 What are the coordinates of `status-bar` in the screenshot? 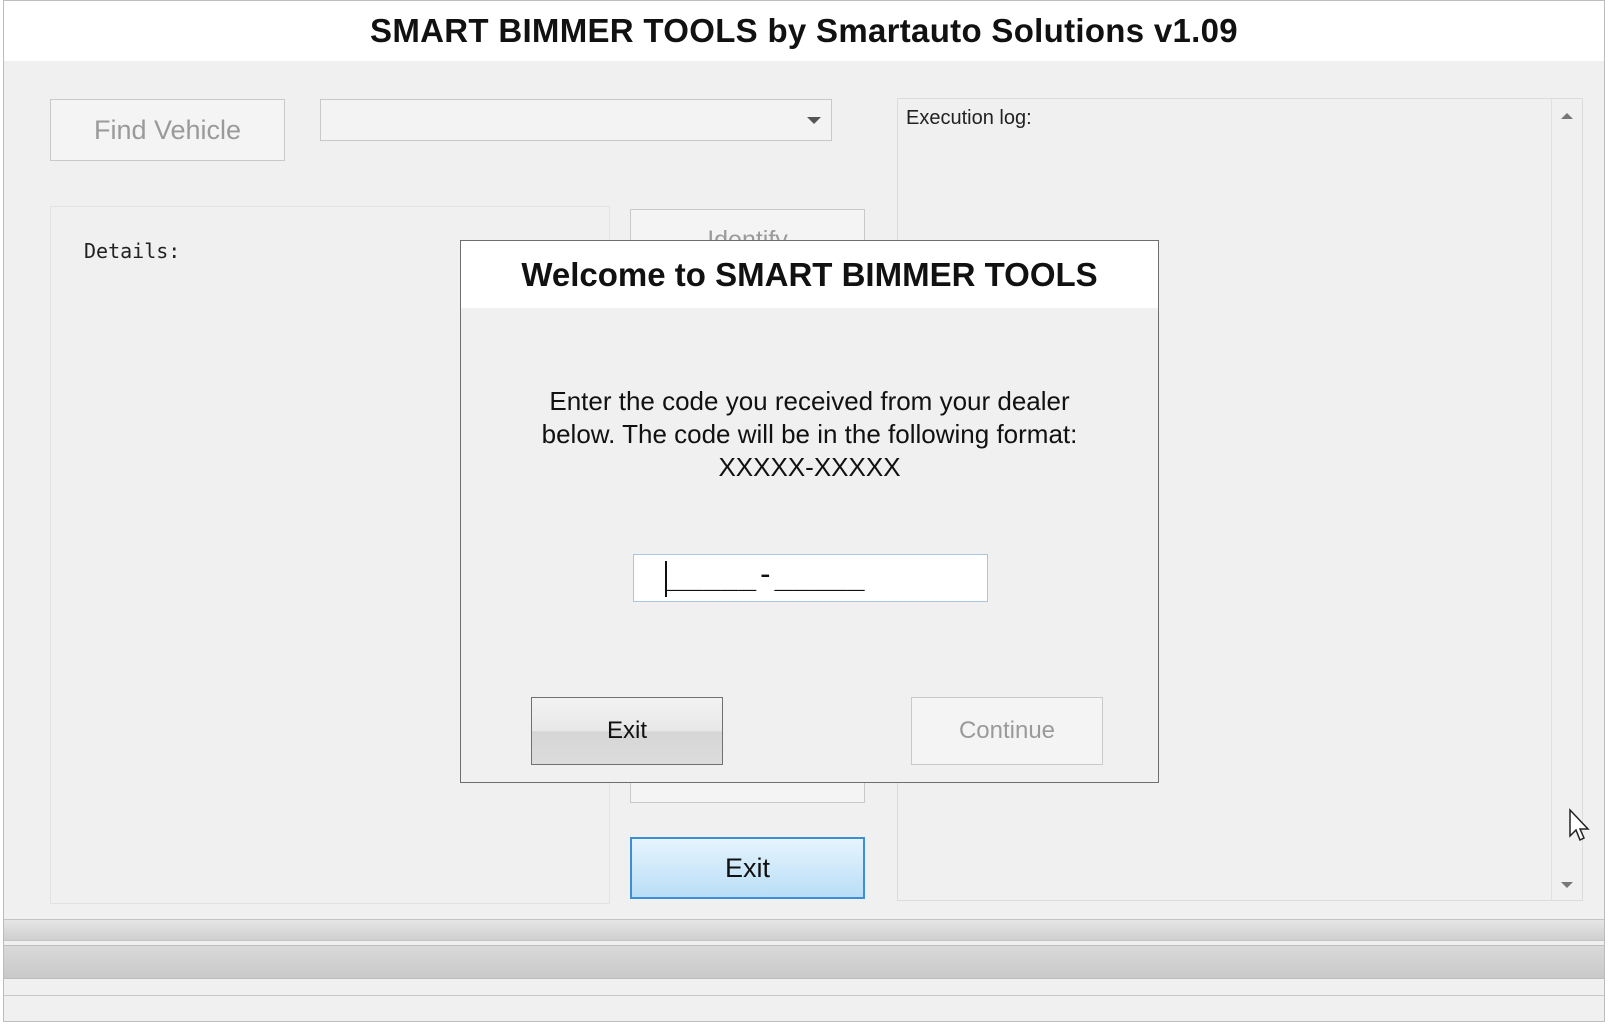 It's located at (804, 962).